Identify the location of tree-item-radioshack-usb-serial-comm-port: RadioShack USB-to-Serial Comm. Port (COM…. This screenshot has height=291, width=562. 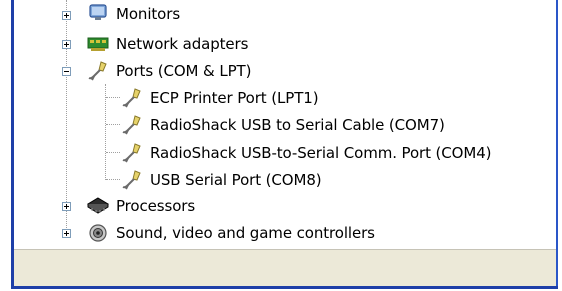
(306, 153).